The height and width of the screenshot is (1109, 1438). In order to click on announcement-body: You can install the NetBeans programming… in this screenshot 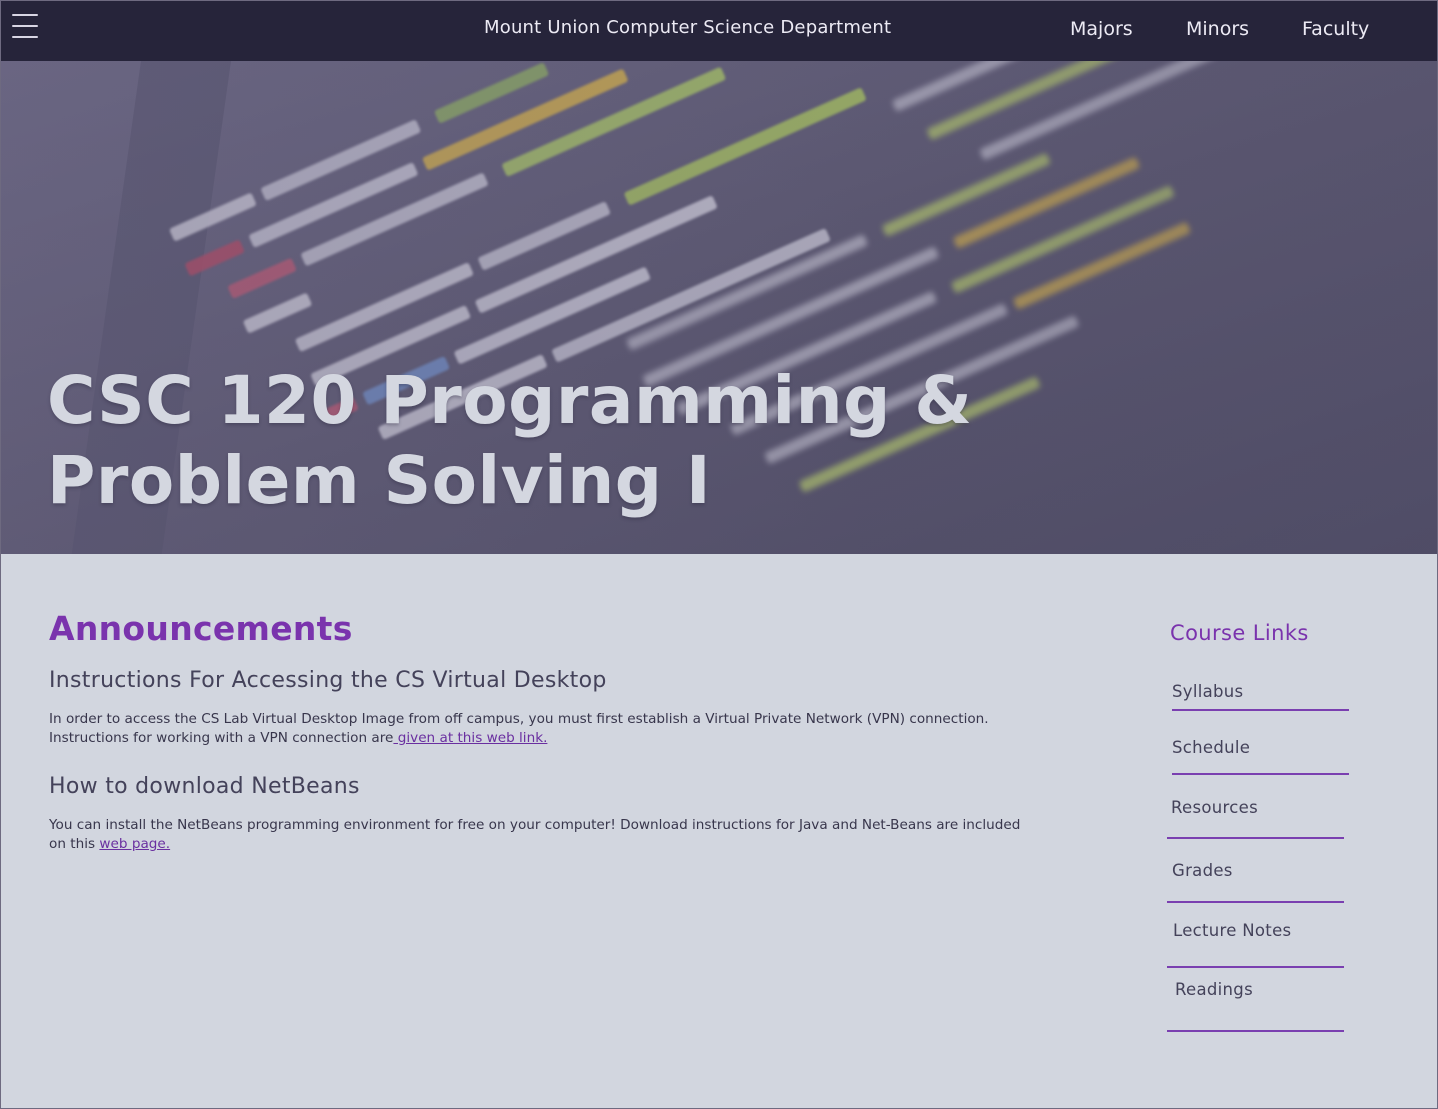, I will do `click(544, 835)`.